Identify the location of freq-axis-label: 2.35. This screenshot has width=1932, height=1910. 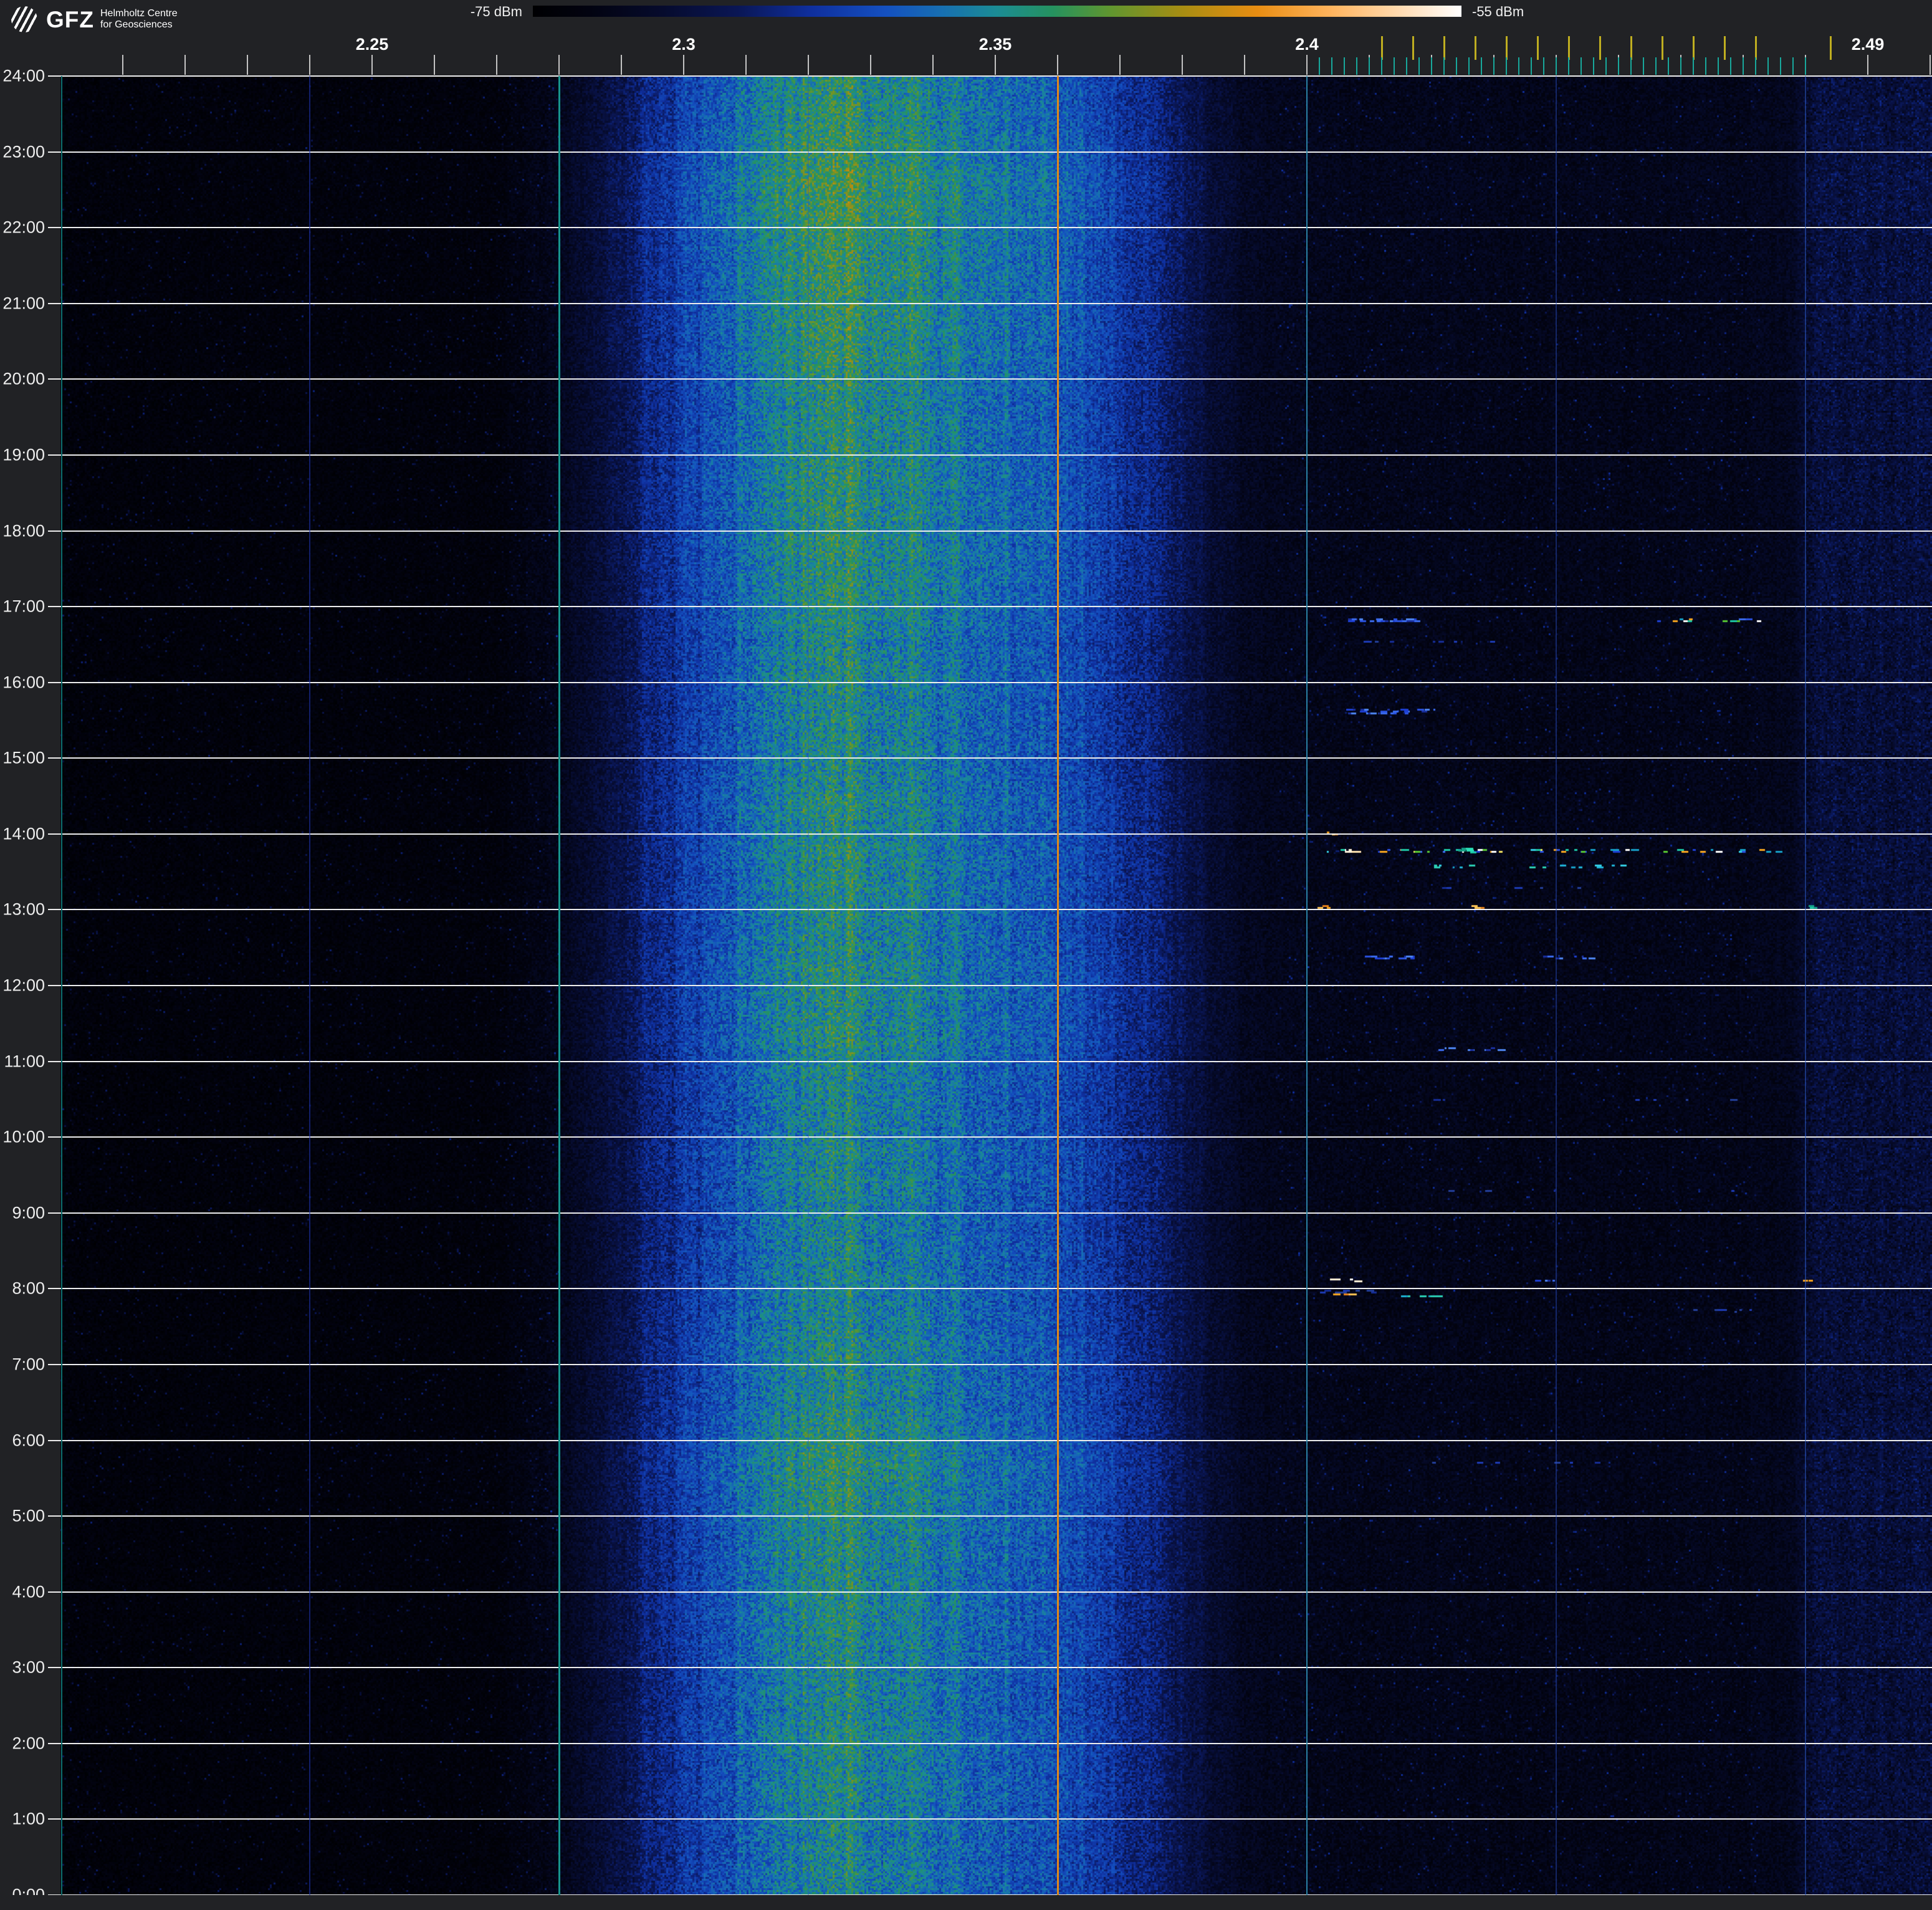
(995, 44).